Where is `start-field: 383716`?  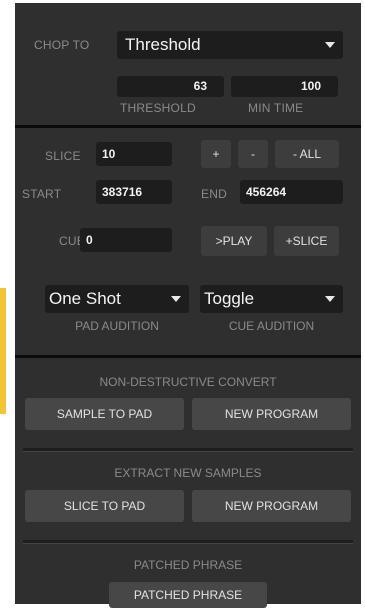
start-field: 383716 is located at coordinates (134, 192).